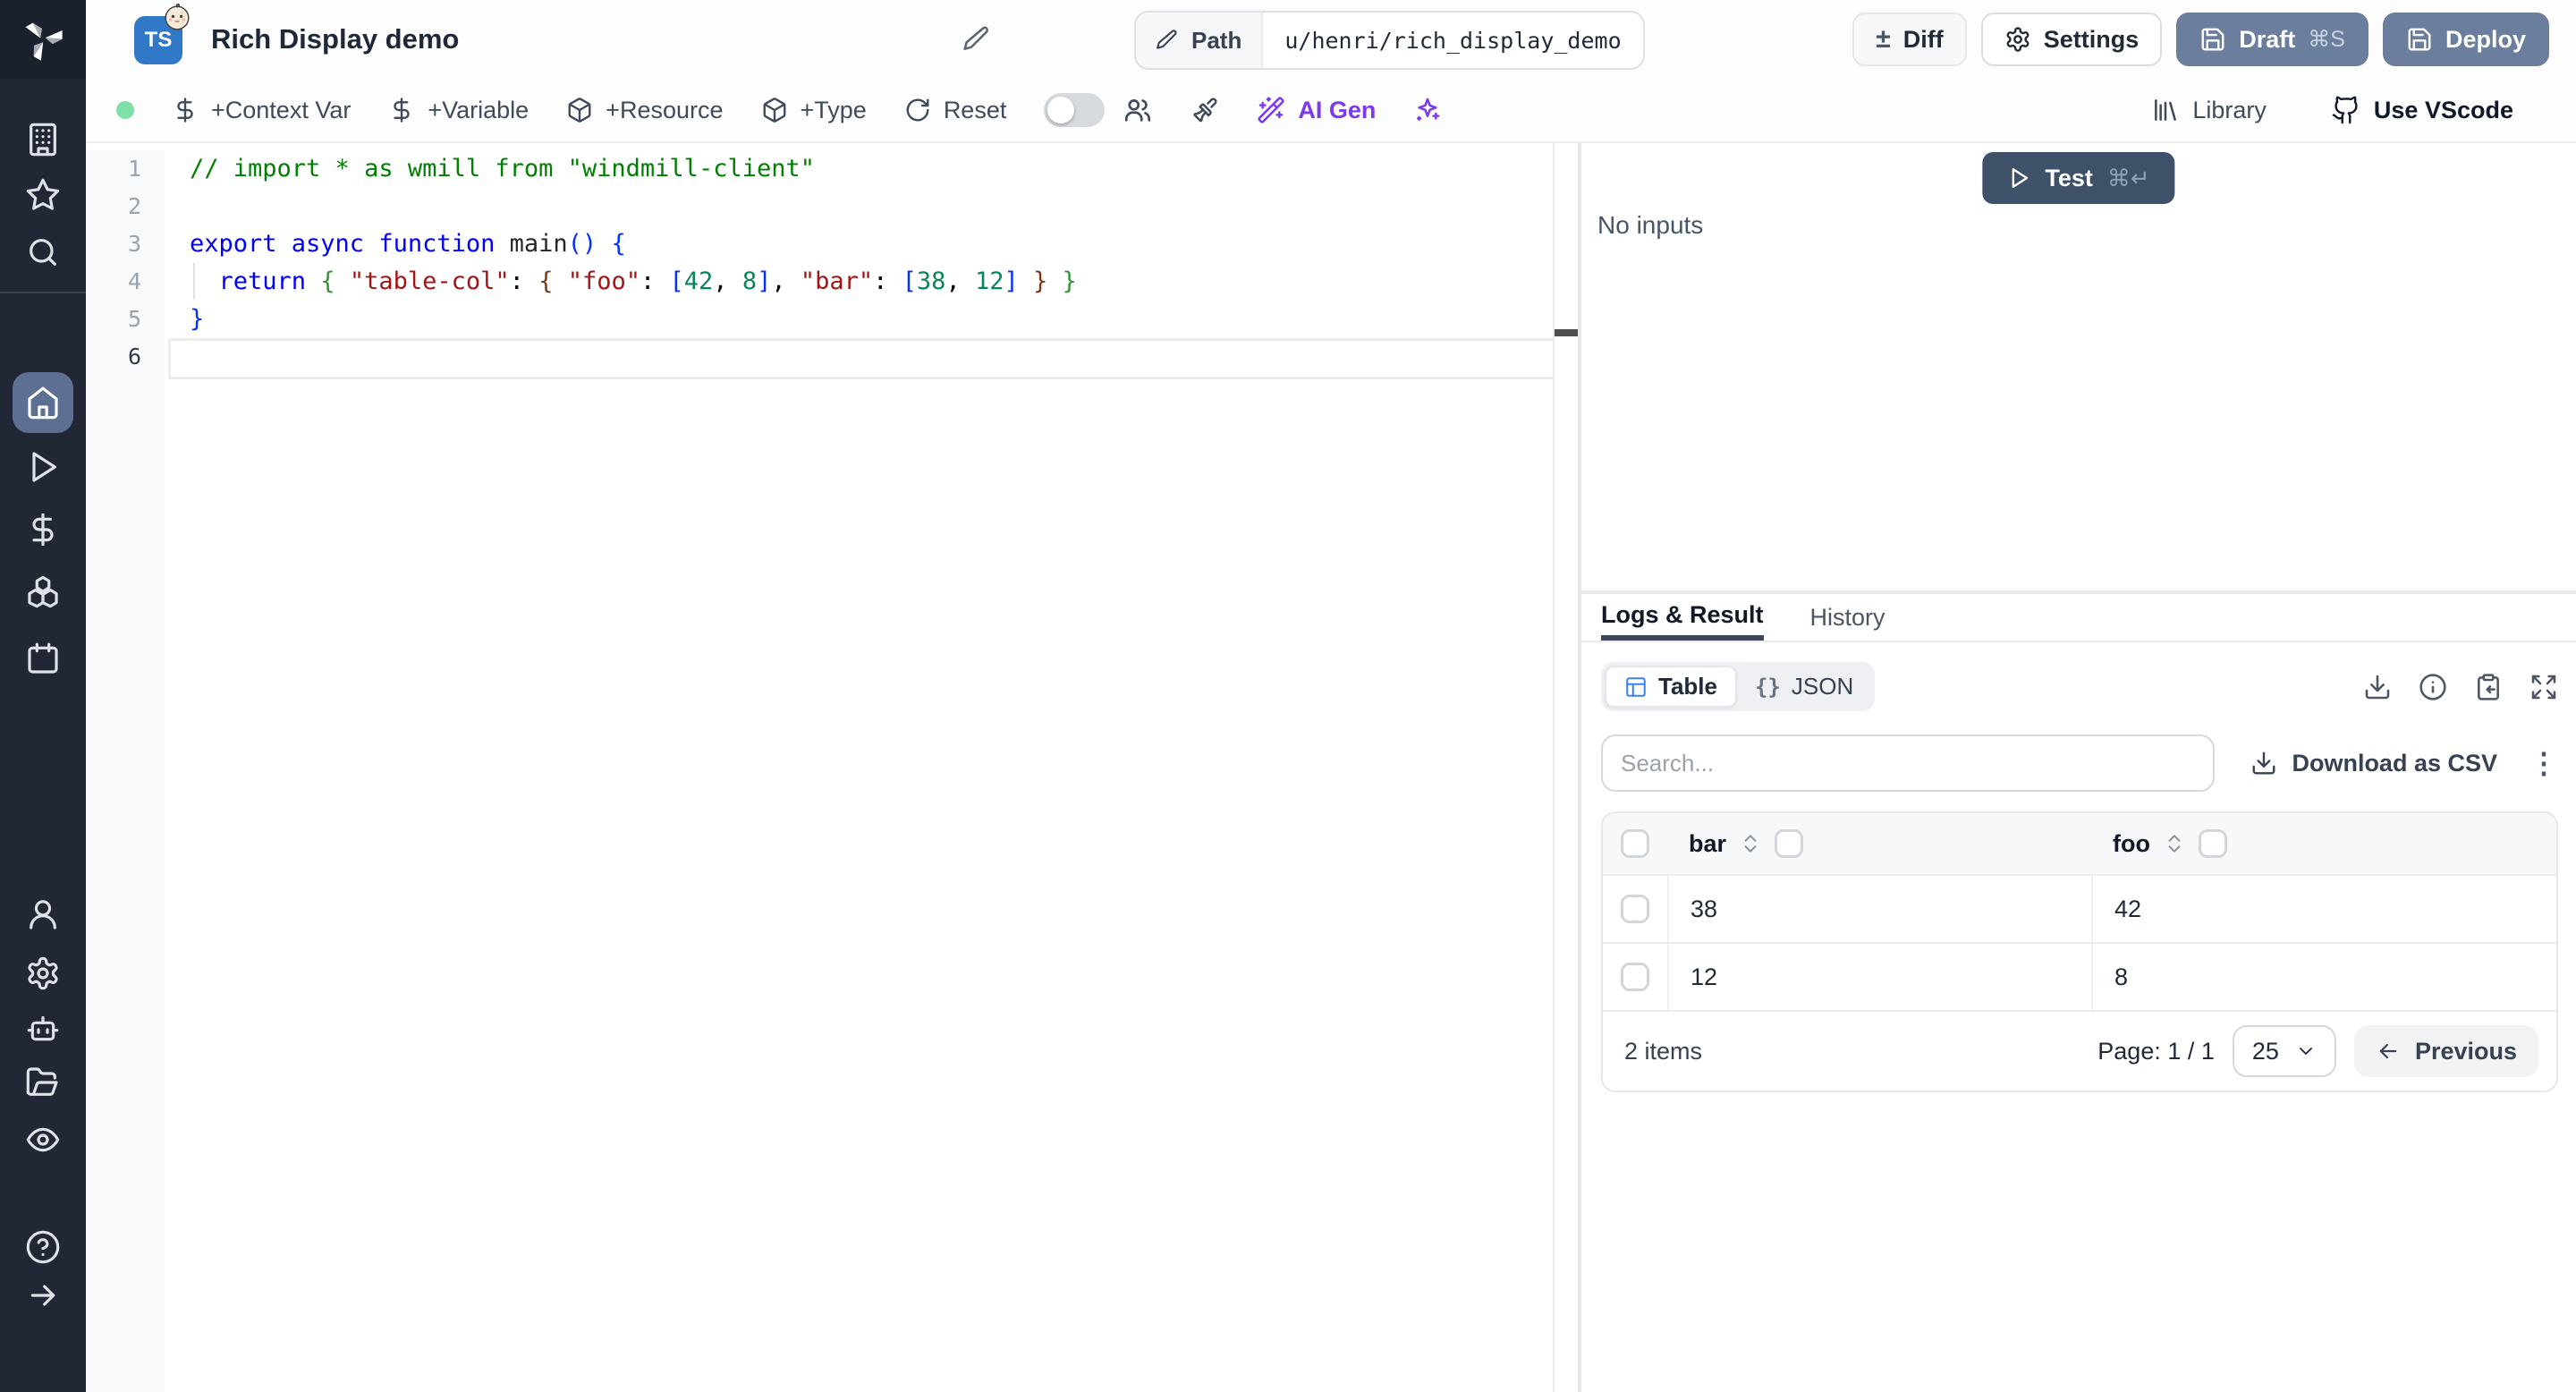 The width and height of the screenshot is (2576, 1392). I want to click on settings-button: Settings, so click(2071, 39).